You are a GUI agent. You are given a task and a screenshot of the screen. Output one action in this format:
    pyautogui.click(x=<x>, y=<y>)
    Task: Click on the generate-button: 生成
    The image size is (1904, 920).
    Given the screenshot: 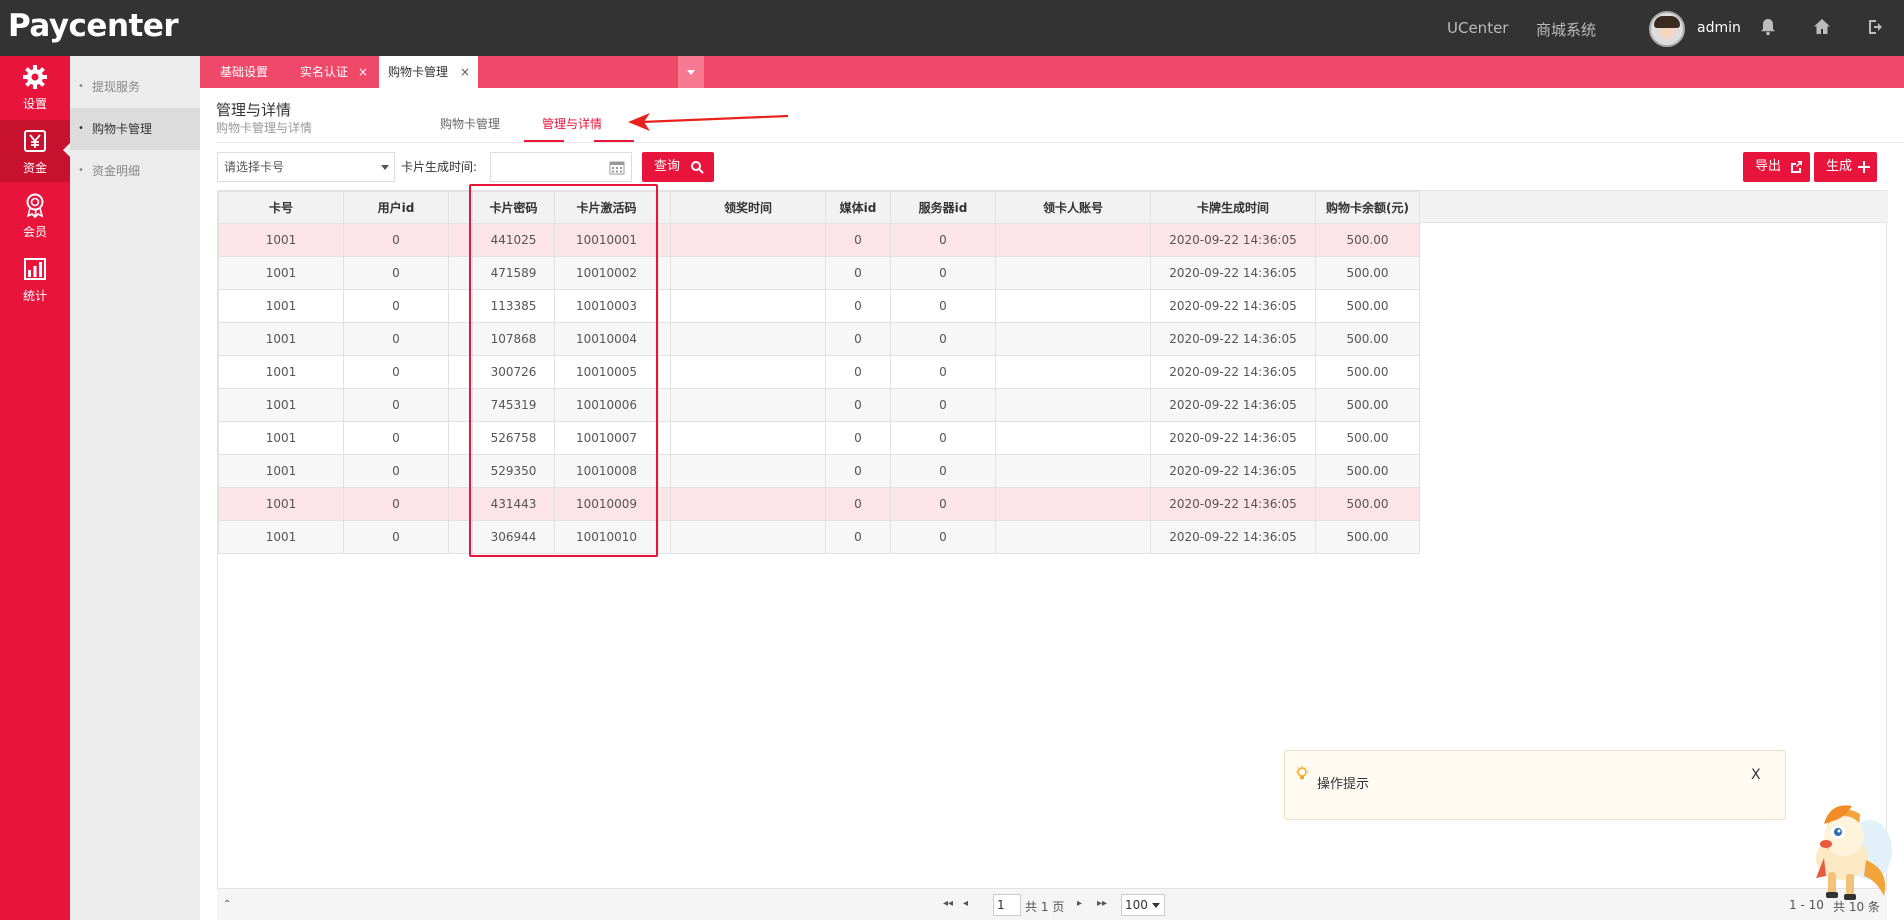 What is the action you would take?
    pyautogui.click(x=1845, y=167)
    